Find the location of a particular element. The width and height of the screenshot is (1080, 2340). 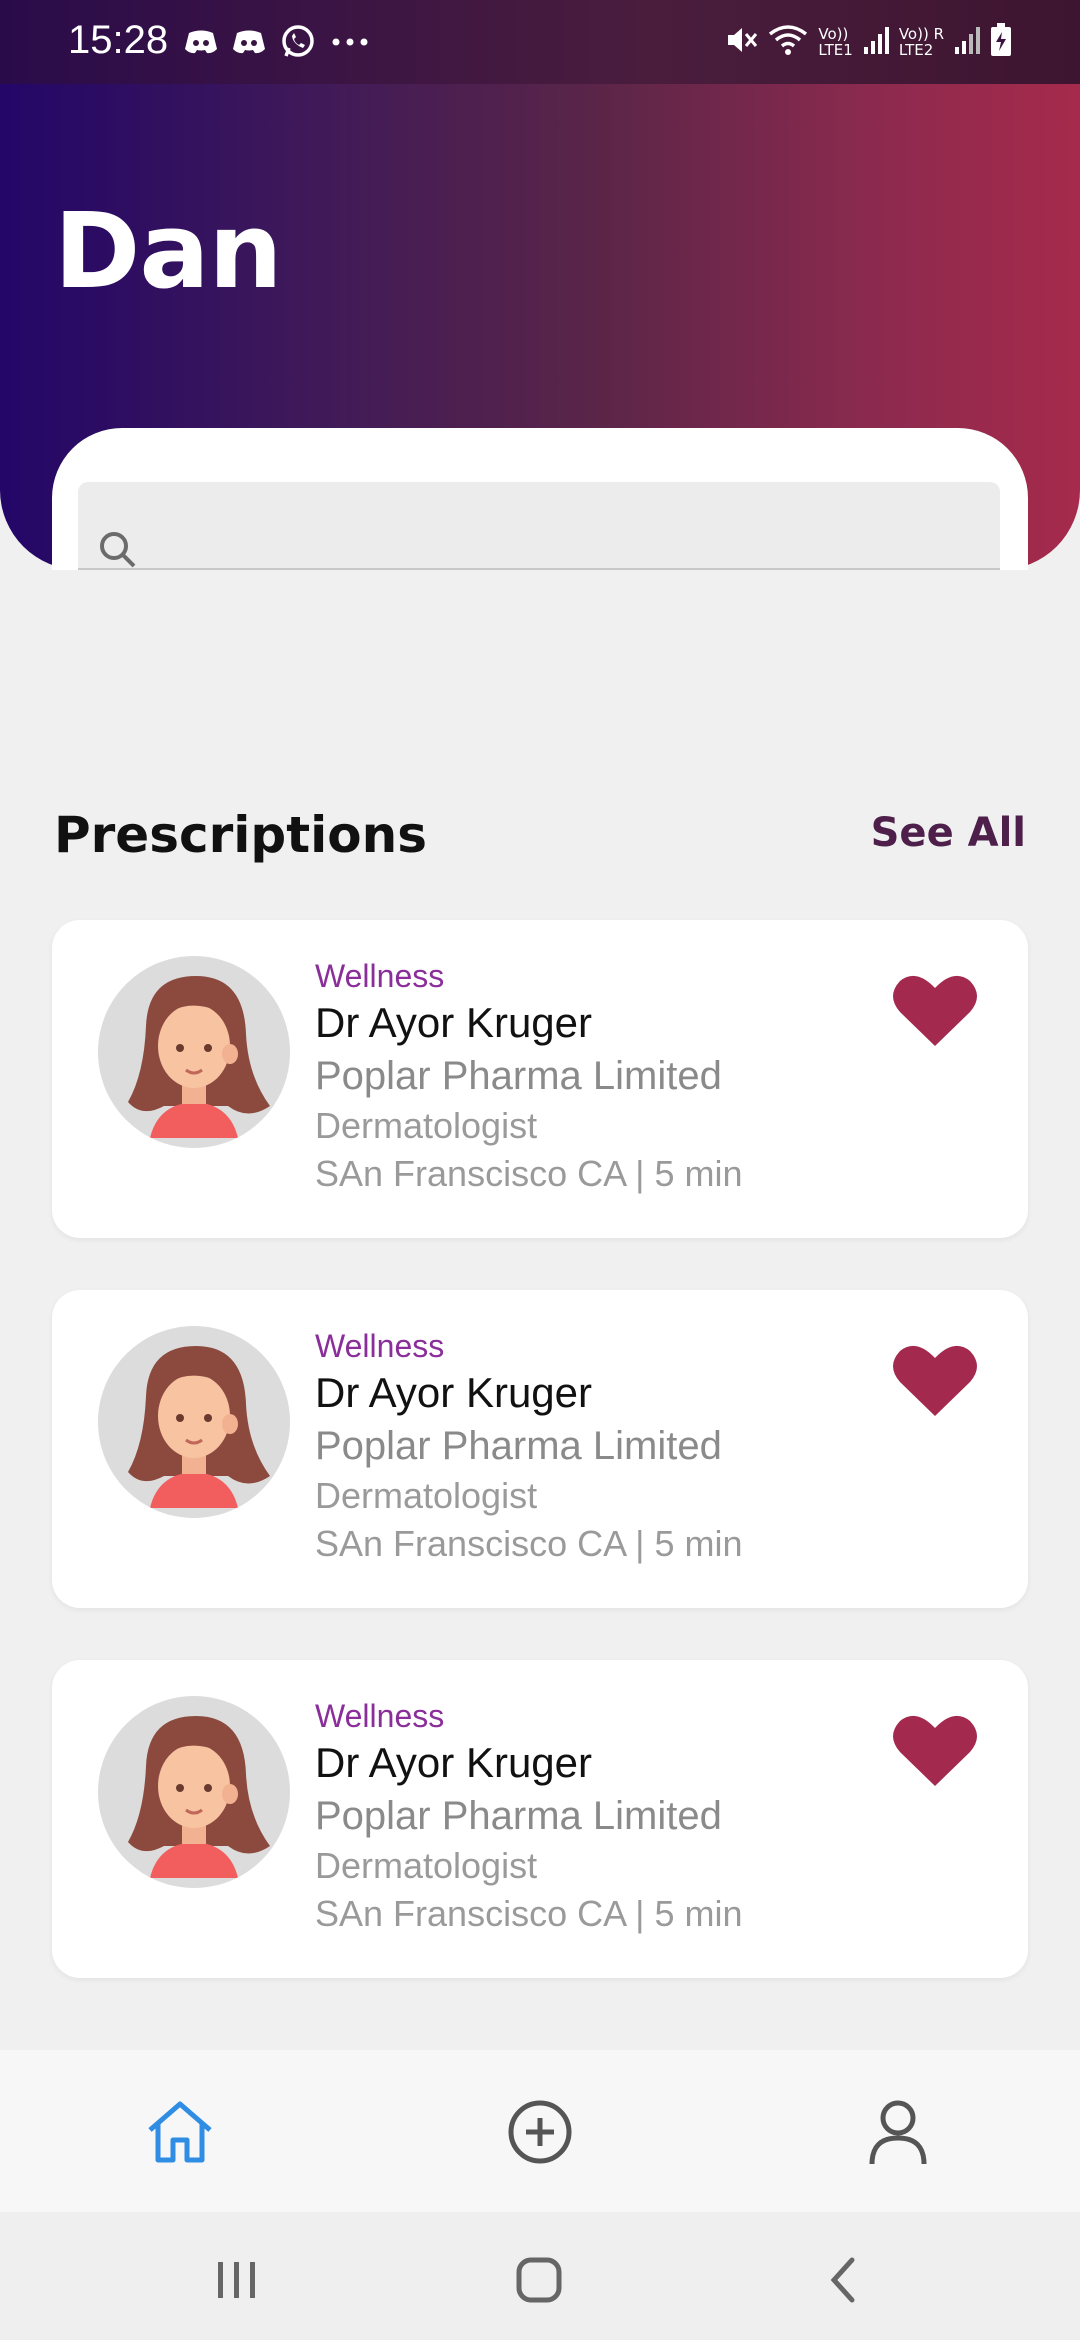

bottom-navigation is located at coordinates (540, 2131).